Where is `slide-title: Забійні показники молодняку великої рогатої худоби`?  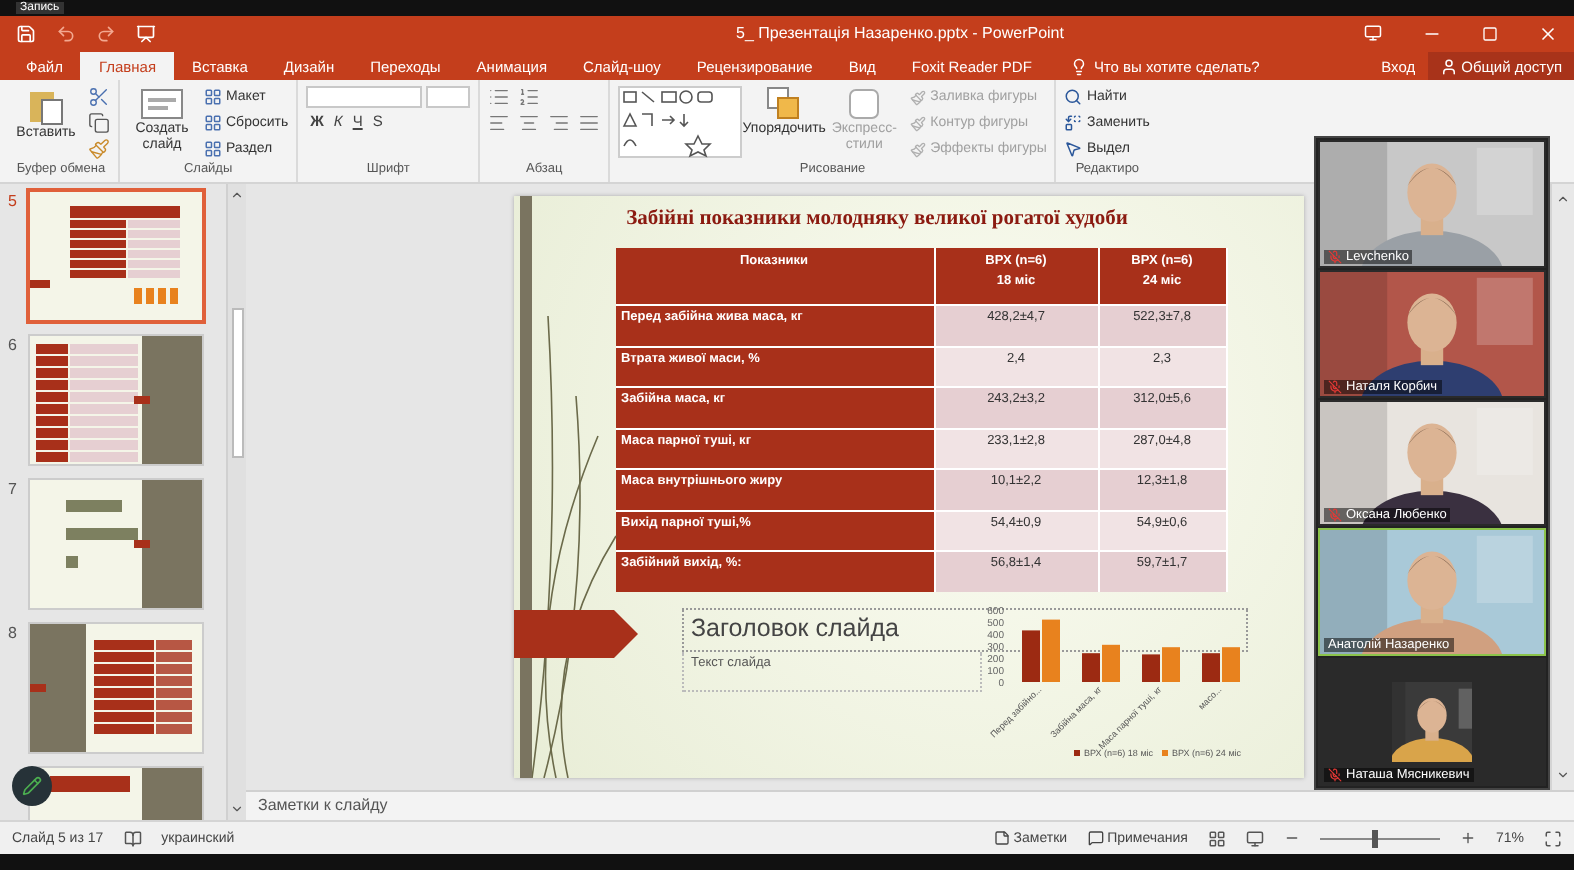 slide-title: Забійні показники молодняку великої рогатої худоби is located at coordinates (877, 219).